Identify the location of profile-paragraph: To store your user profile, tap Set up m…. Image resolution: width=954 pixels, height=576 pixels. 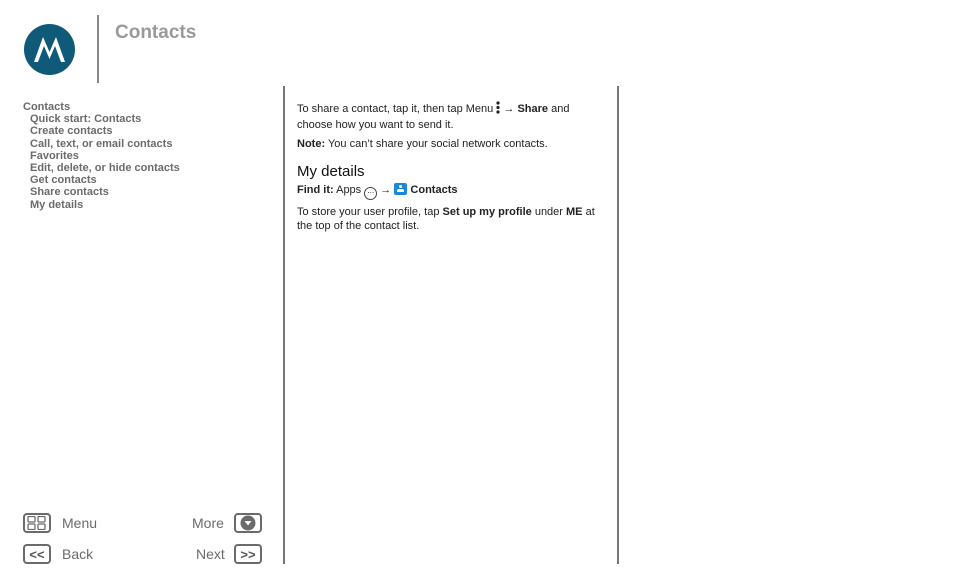
(446, 219).